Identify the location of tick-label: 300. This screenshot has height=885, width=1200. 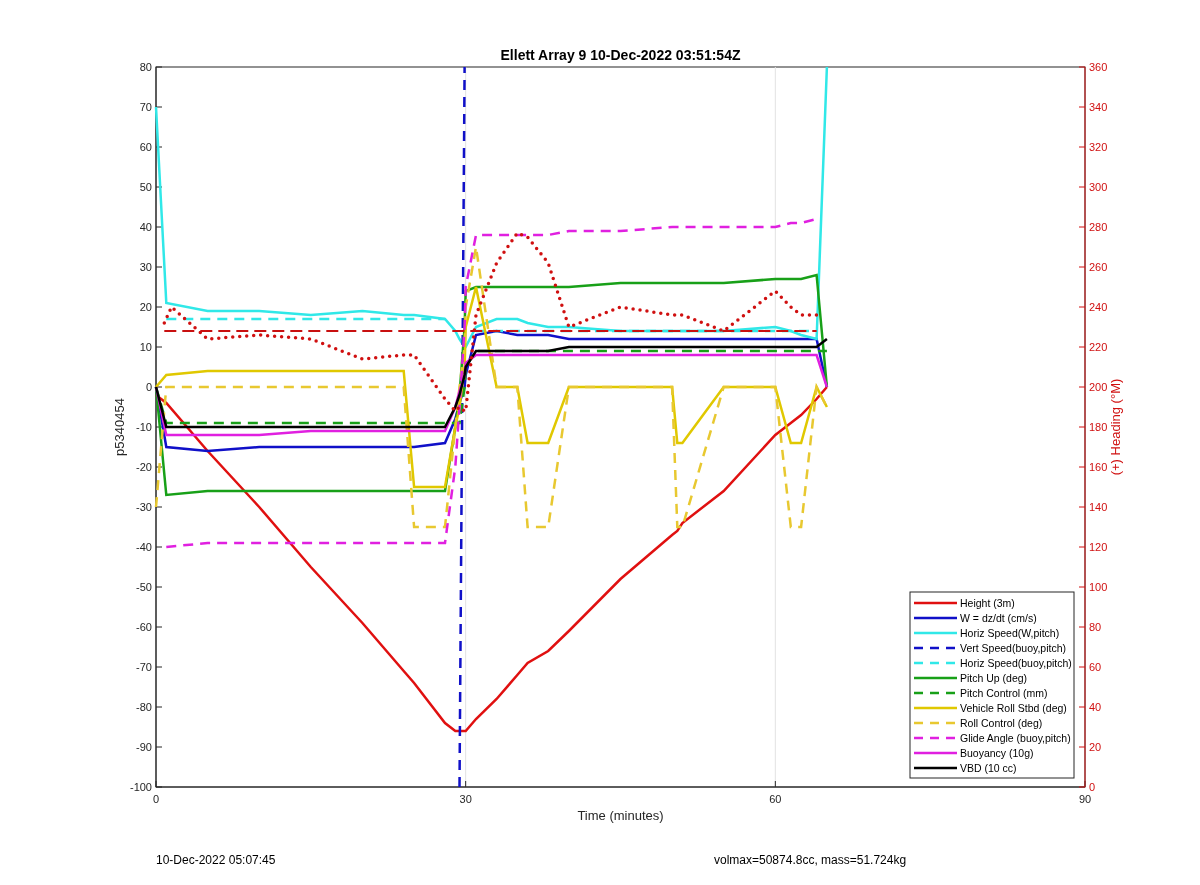
(1098, 187).